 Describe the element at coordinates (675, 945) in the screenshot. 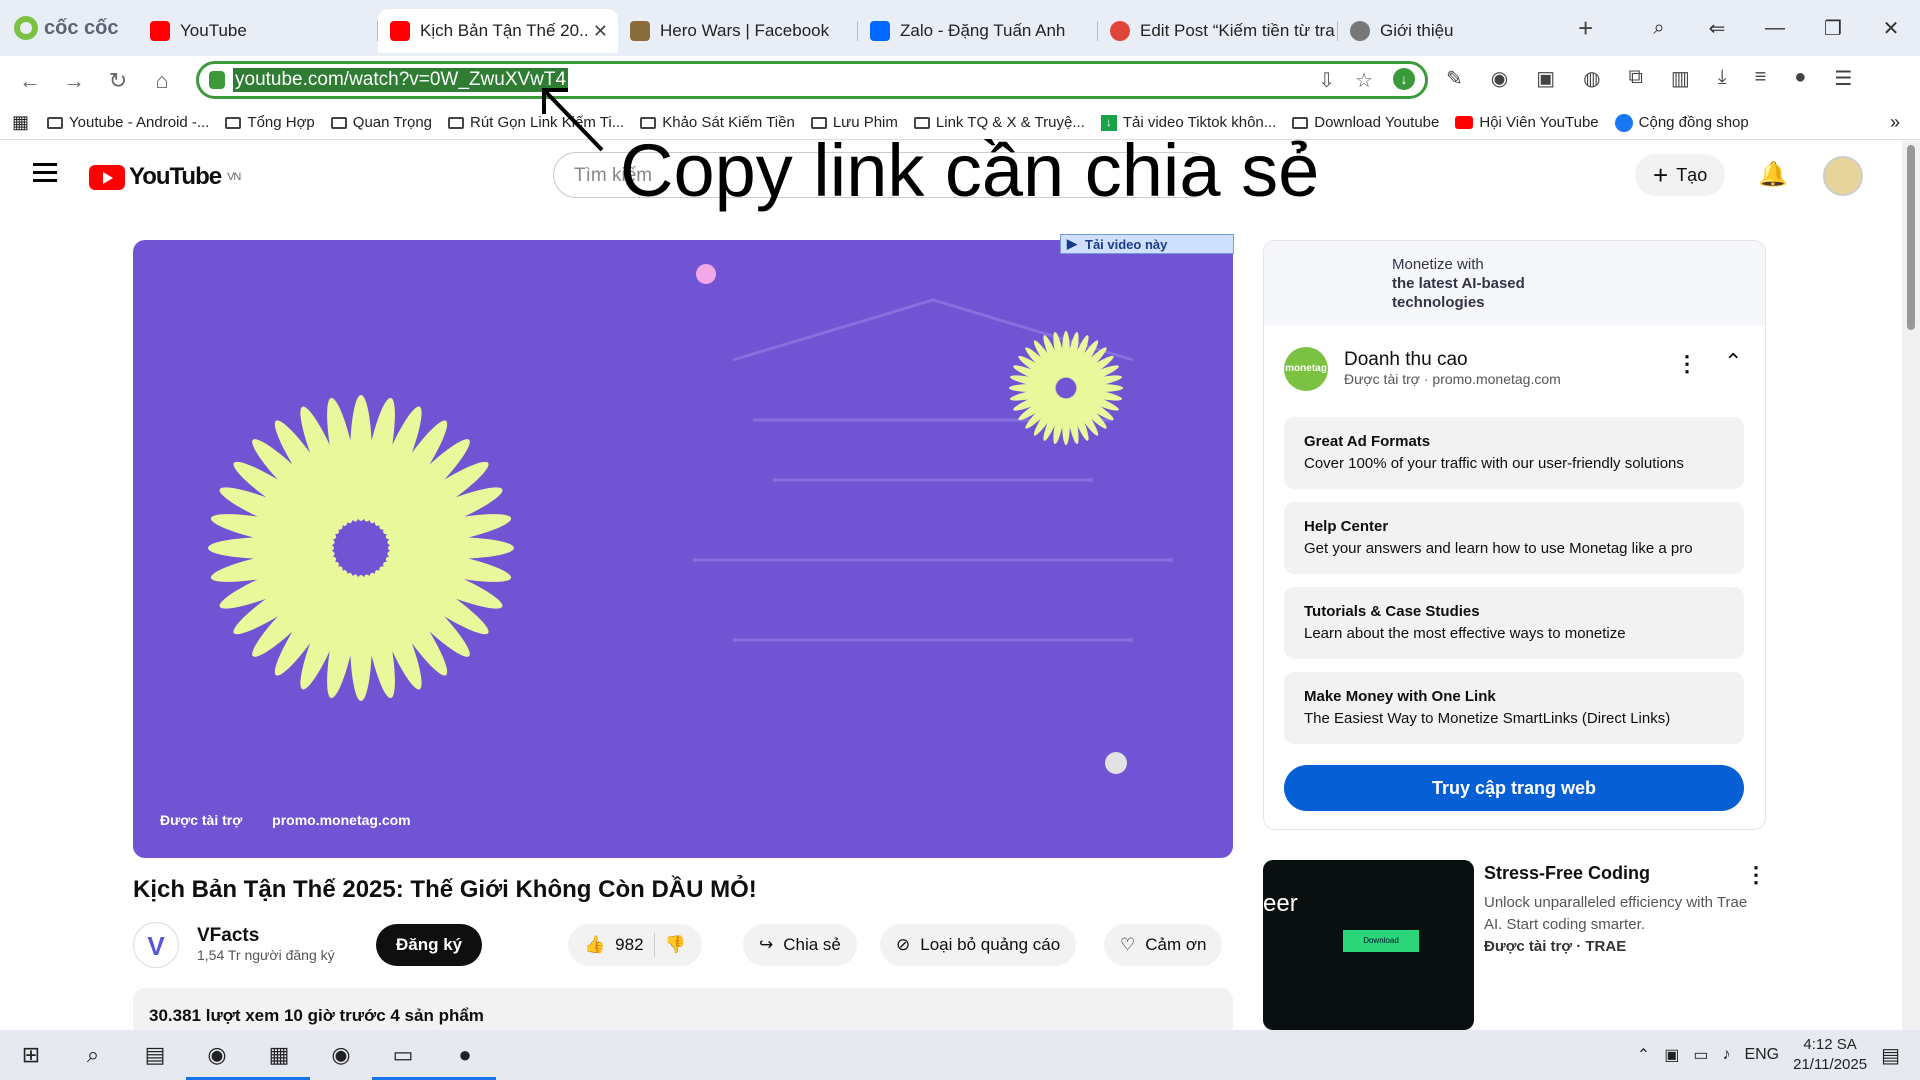

I see `thumbs-down-icon: 👎` at that location.